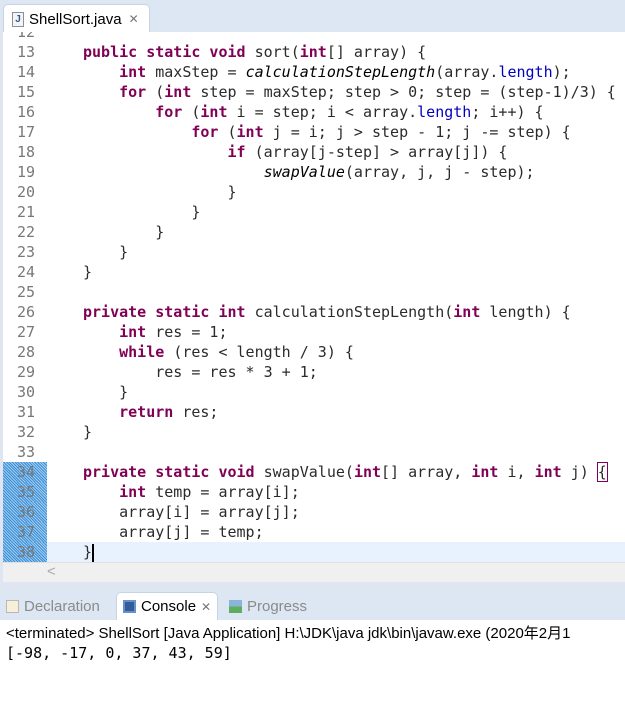 The image size is (625, 705). What do you see at coordinates (200, 72) in the screenshot?
I see `code-token: maxStep =` at bounding box center [200, 72].